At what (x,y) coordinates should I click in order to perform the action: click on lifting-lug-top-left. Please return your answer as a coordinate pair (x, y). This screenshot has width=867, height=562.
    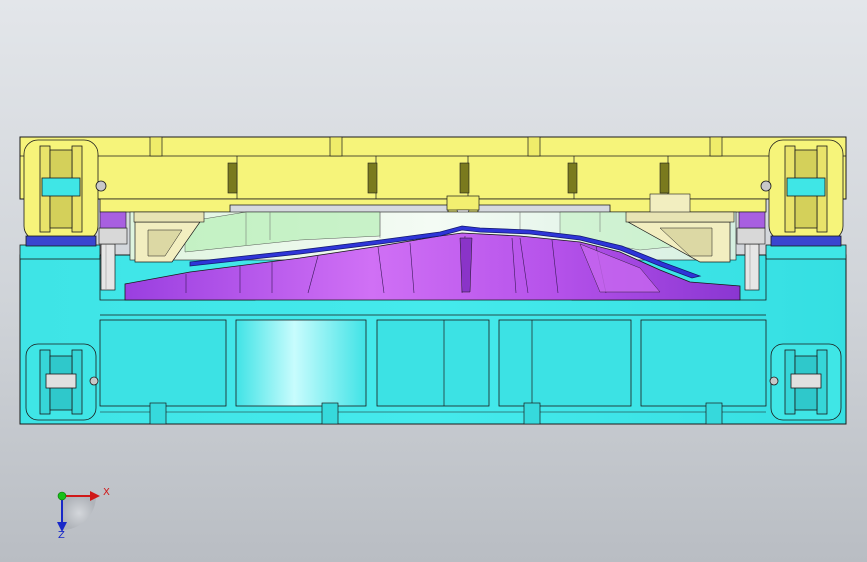
    Looking at the image, I should click on (65, 193).